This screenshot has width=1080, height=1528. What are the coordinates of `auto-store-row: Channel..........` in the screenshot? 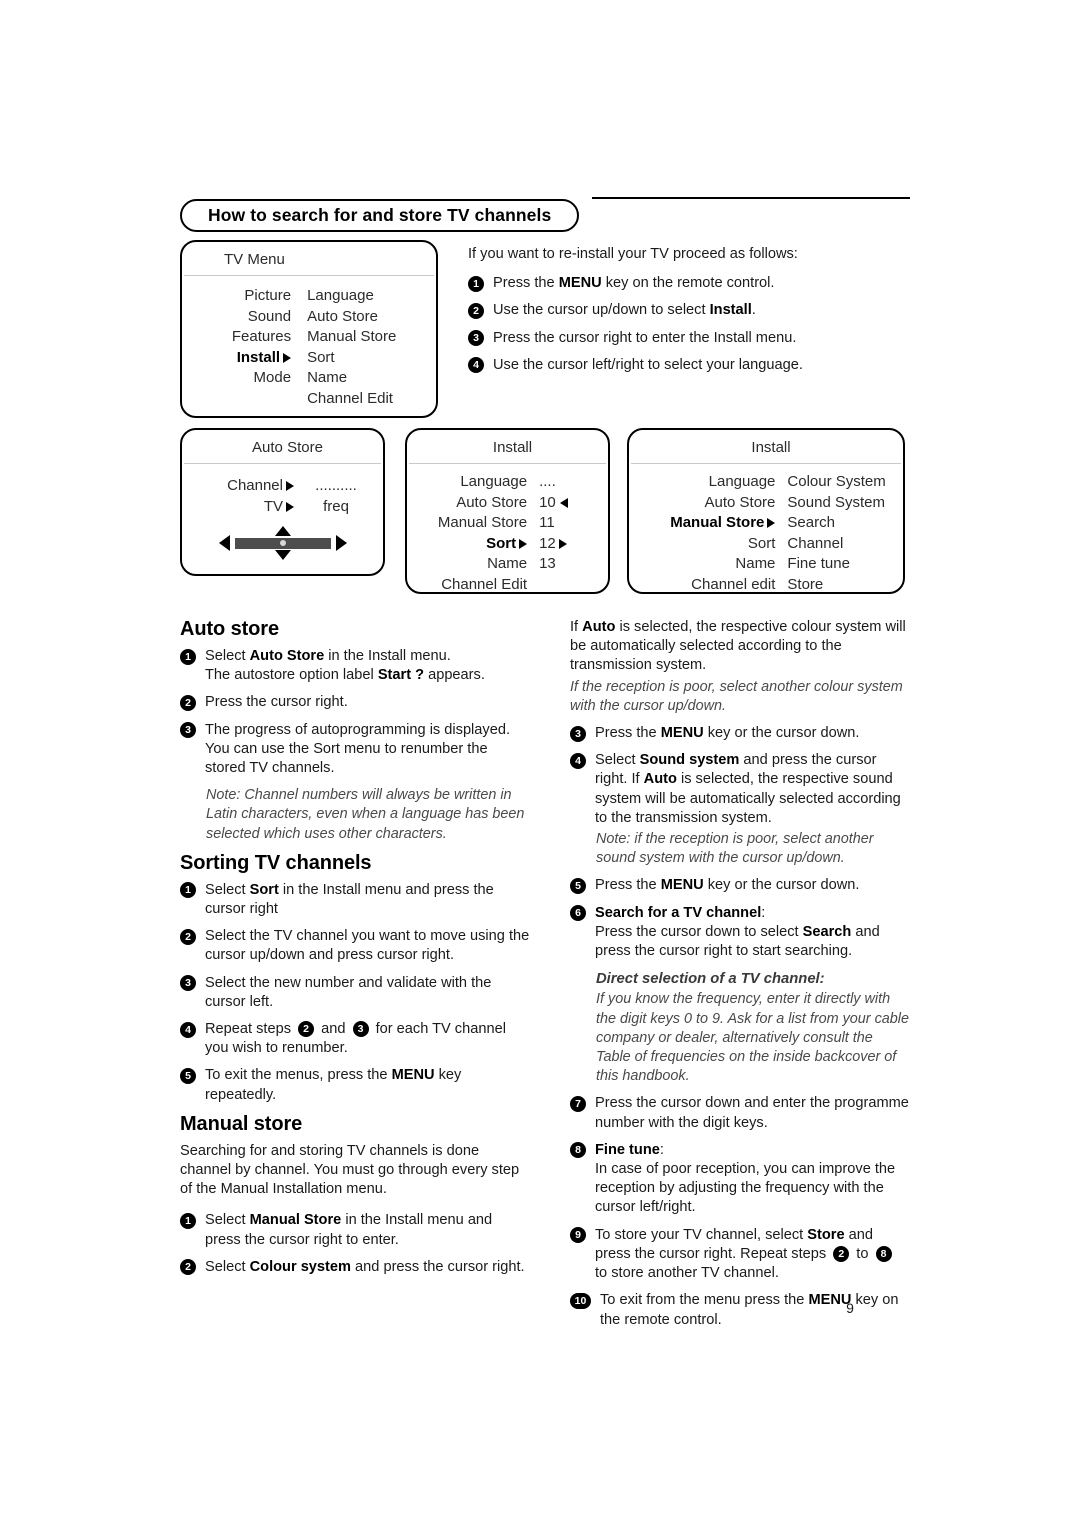 It's located at (282, 485).